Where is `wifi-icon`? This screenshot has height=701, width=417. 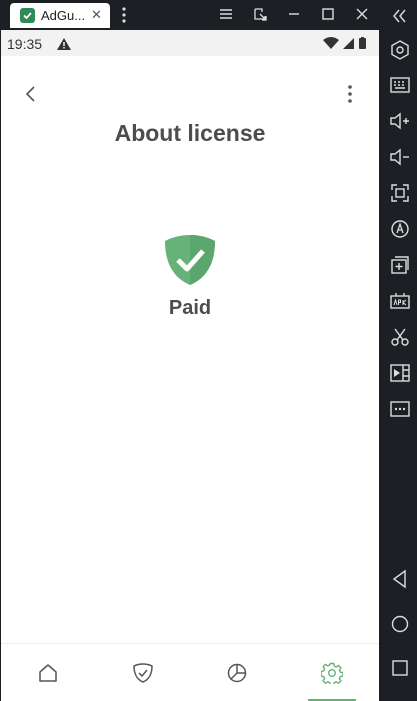
wifi-icon is located at coordinates (331, 43).